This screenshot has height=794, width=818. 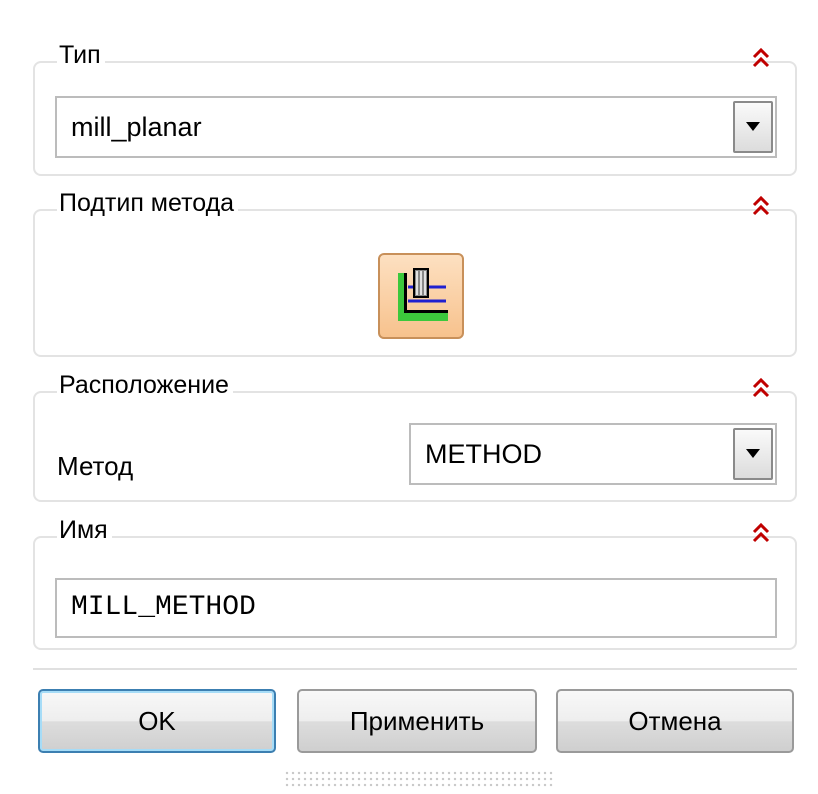 What do you see at coordinates (419, 779) in the screenshot?
I see `resize-grip` at bounding box center [419, 779].